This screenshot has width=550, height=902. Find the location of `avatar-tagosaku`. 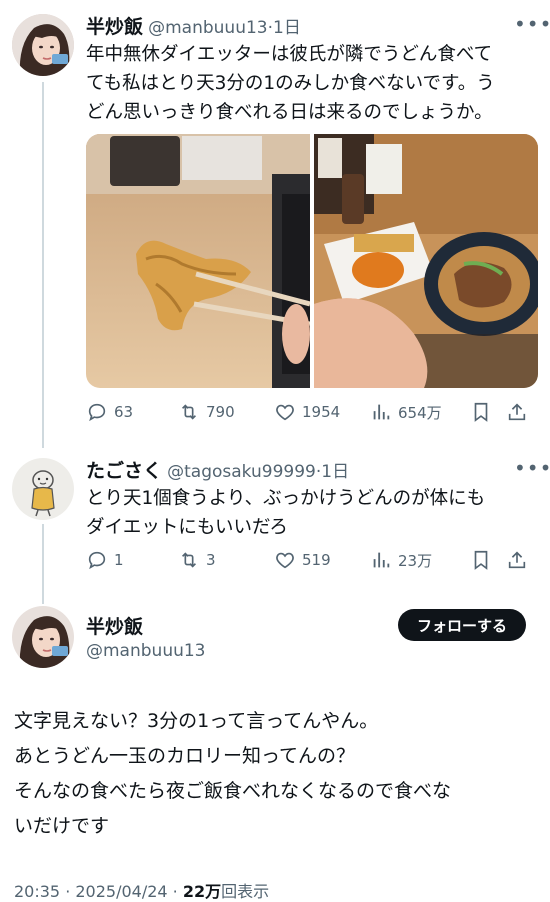

avatar-tagosaku is located at coordinates (43, 489).